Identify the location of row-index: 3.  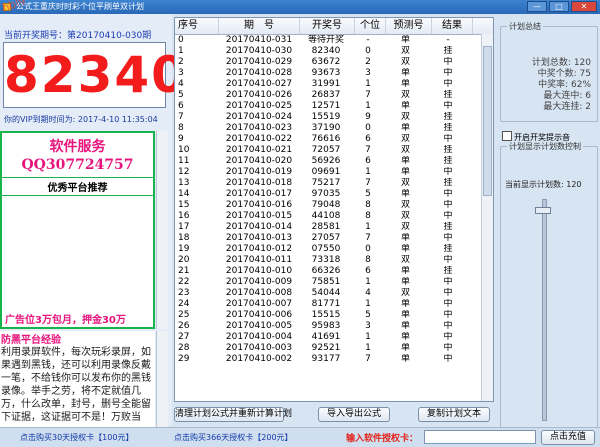
(181, 73).